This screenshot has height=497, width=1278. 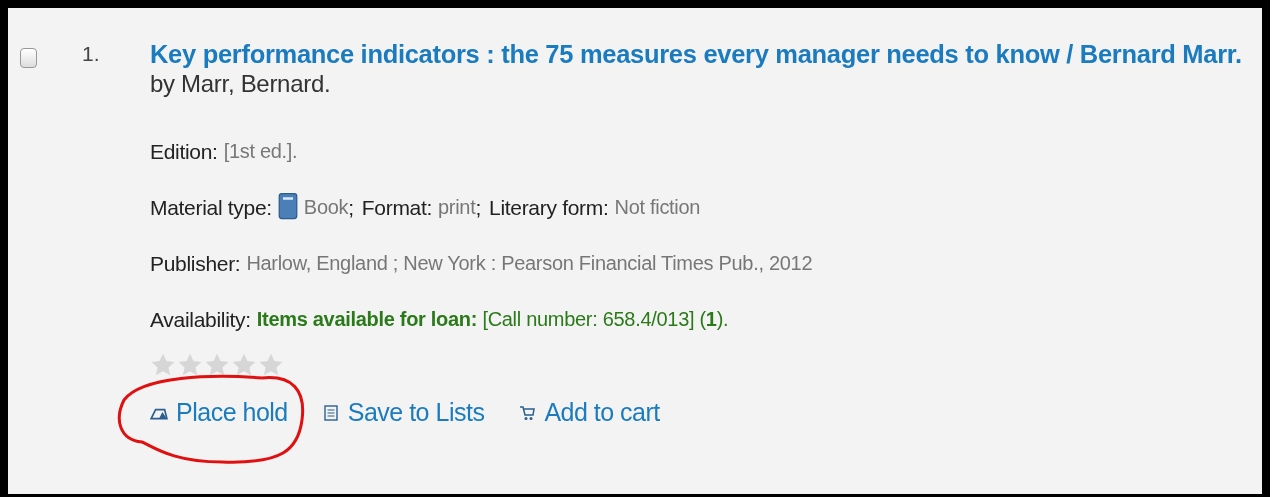 What do you see at coordinates (195, 264) in the screenshot?
I see `field-label: Publisher:` at bounding box center [195, 264].